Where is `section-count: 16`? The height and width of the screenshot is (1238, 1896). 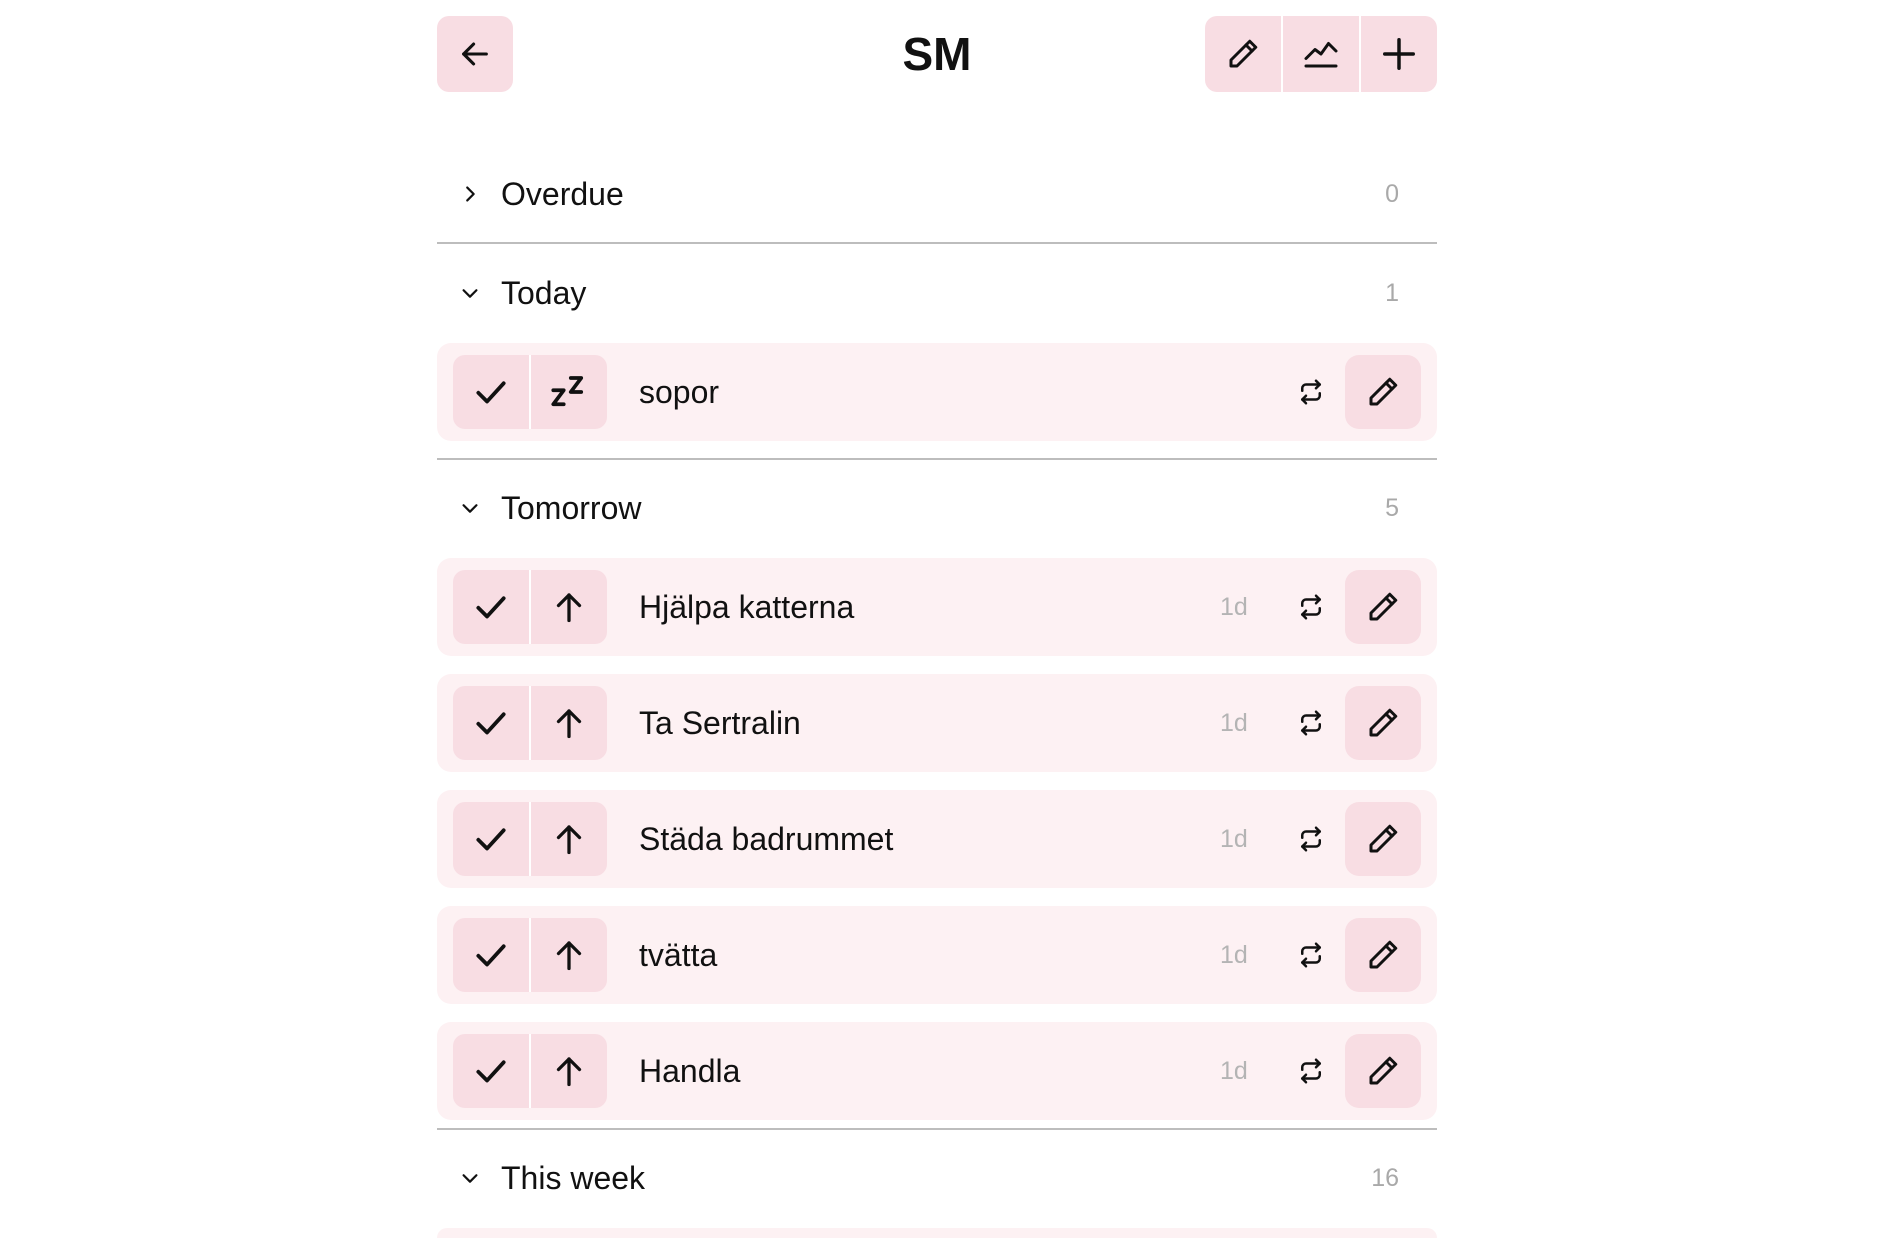 section-count: 16 is located at coordinates (1385, 1177).